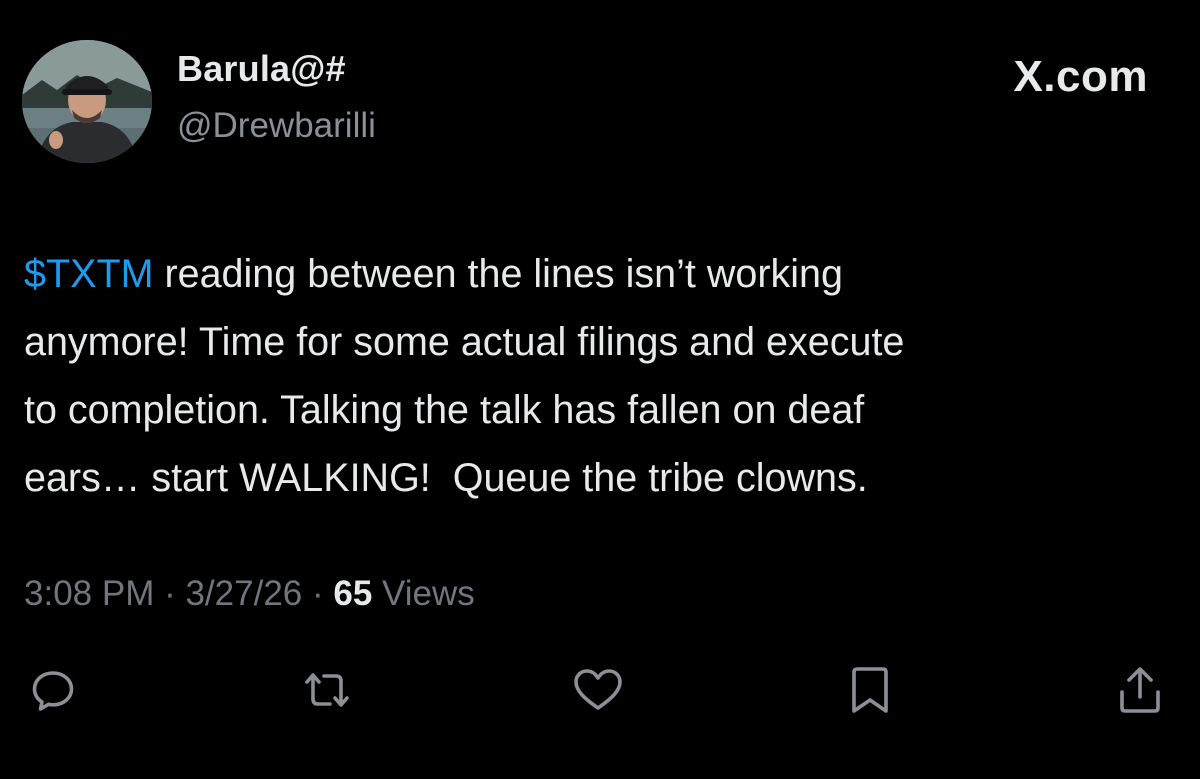  I want to click on brand-label: X.com, so click(1080, 76).